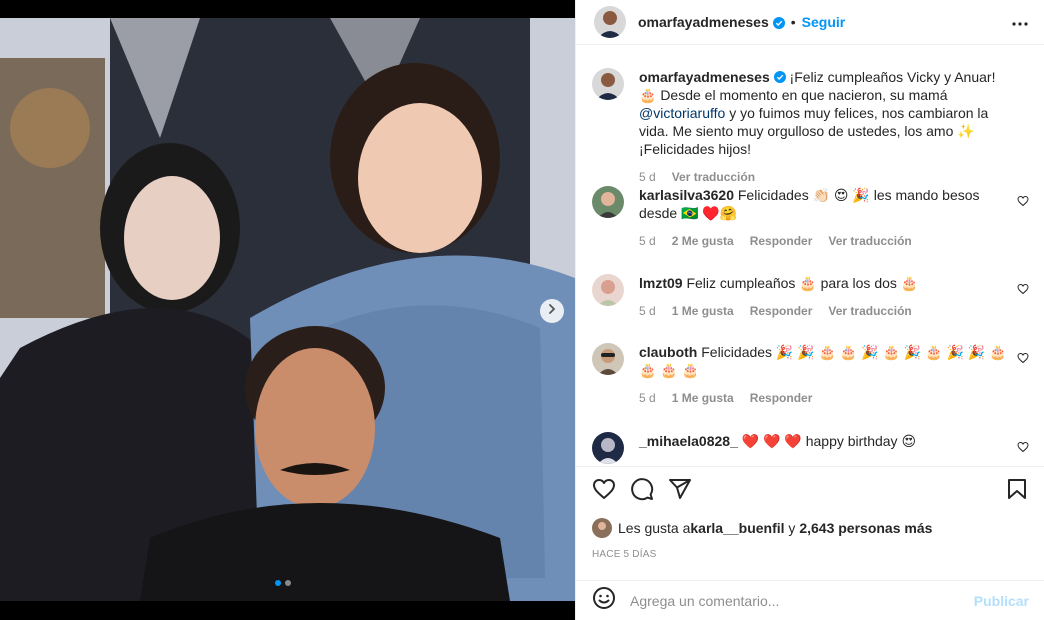 The width and height of the screenshot is (1044, 620). What do you see at coordinates (704, 77) in the screenshot?
I see `caption-username: omarfayadmeneses` at bounding box center [704, 77].